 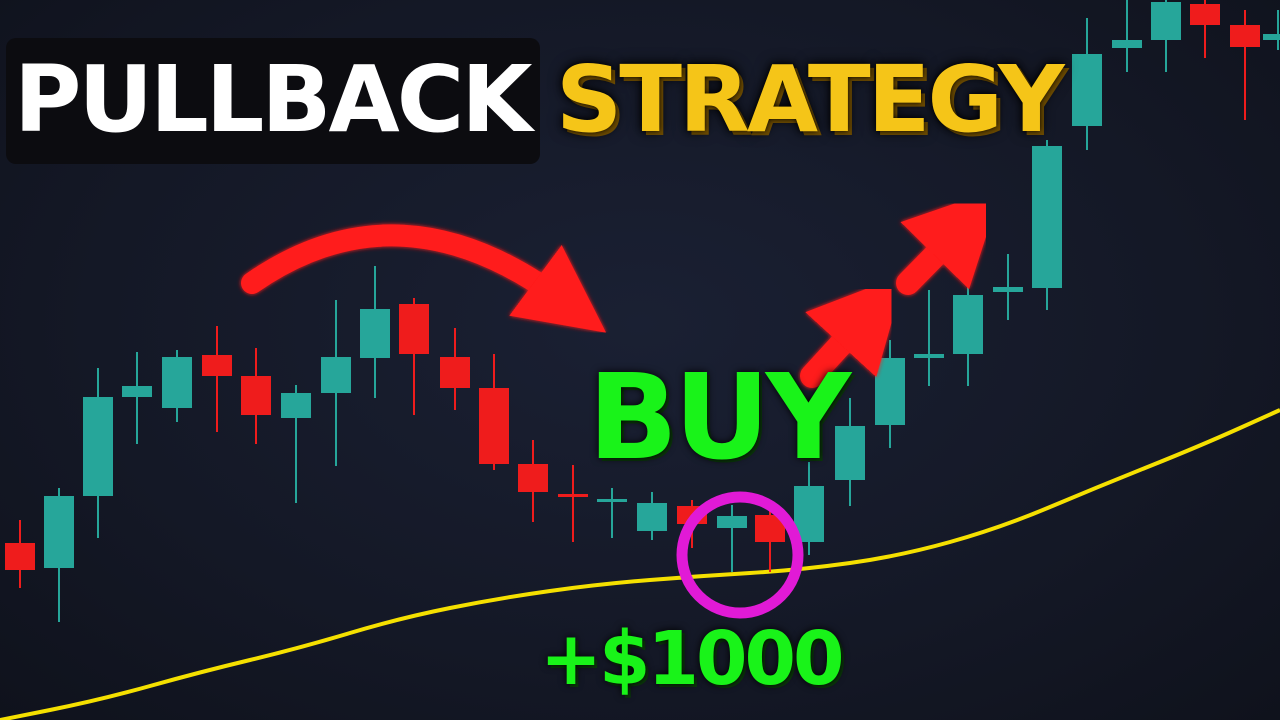 What do you see at coordinates (719, 417) in the screenshot?
I see `buy-signal-label: BUY` at bounding box center [719, 417].